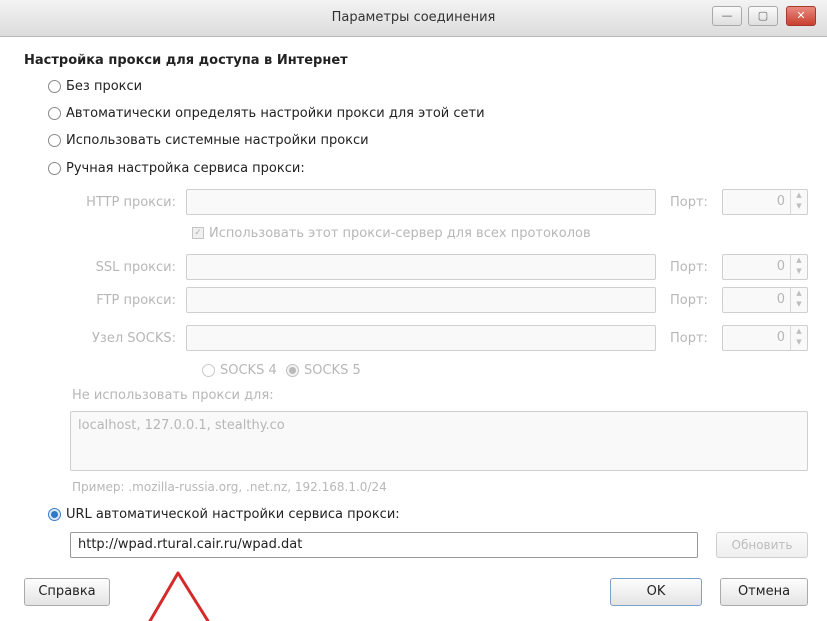 The image size is (827, 621). I want to click on annotation-arrow-icon, so click(179, 596).